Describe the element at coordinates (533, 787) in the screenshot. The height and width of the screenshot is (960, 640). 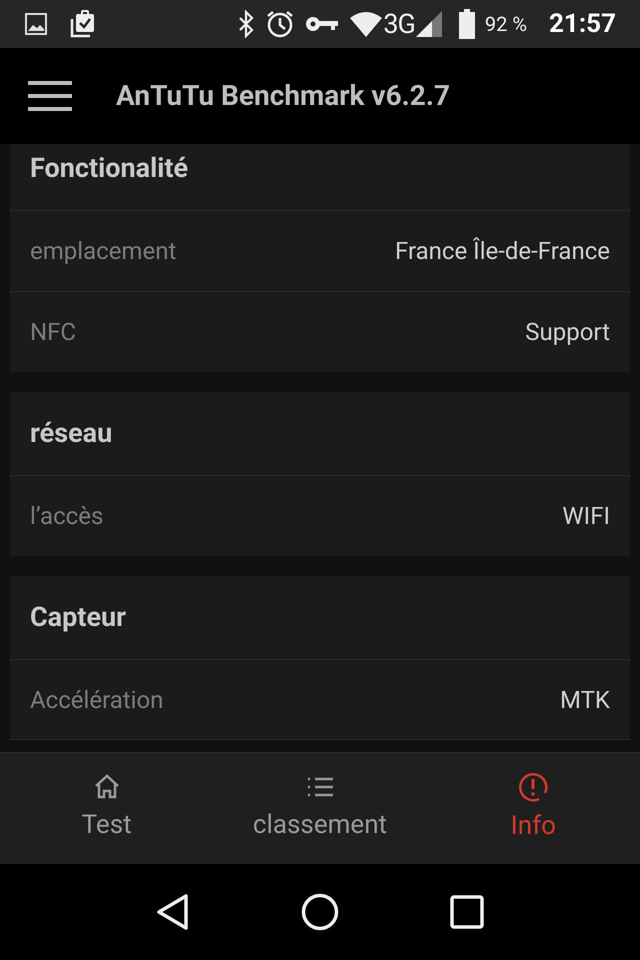
I see `alert-circle-icon` at that location.